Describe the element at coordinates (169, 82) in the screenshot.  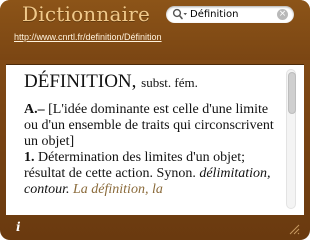
I see `part-of-speech: subst. fém.` at that location.